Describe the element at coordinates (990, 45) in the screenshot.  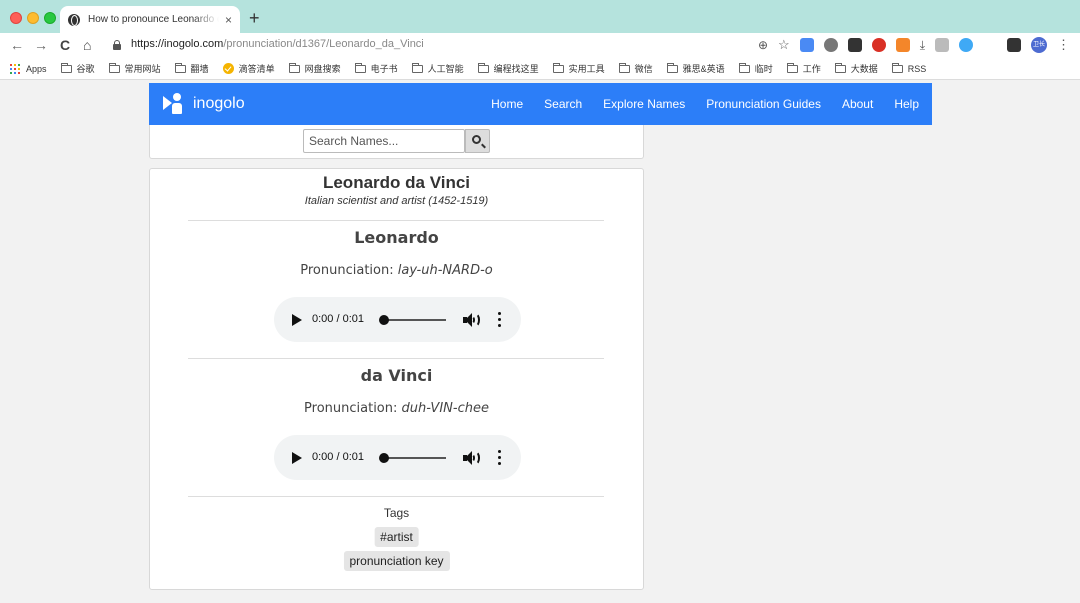
I see `cursor-extension-icon` at that location.